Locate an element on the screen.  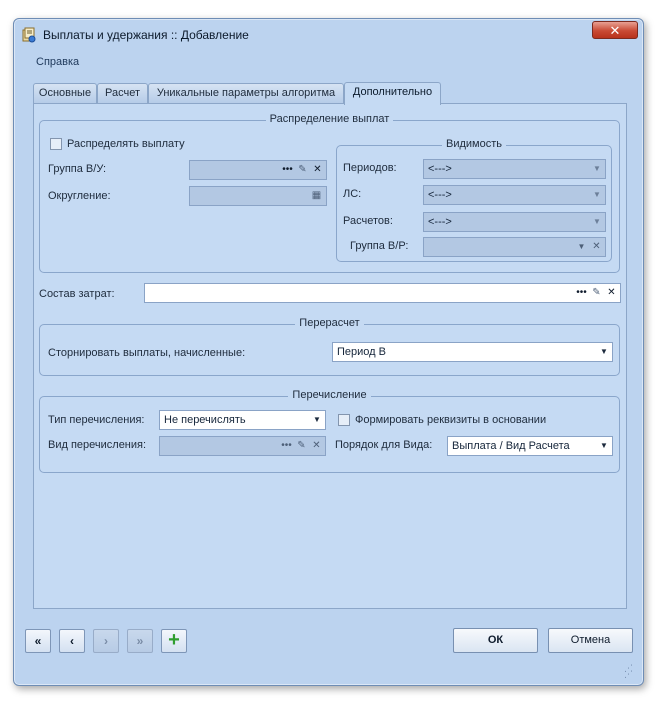
chevron-right-icon: › is located at coordinates (106, 641).